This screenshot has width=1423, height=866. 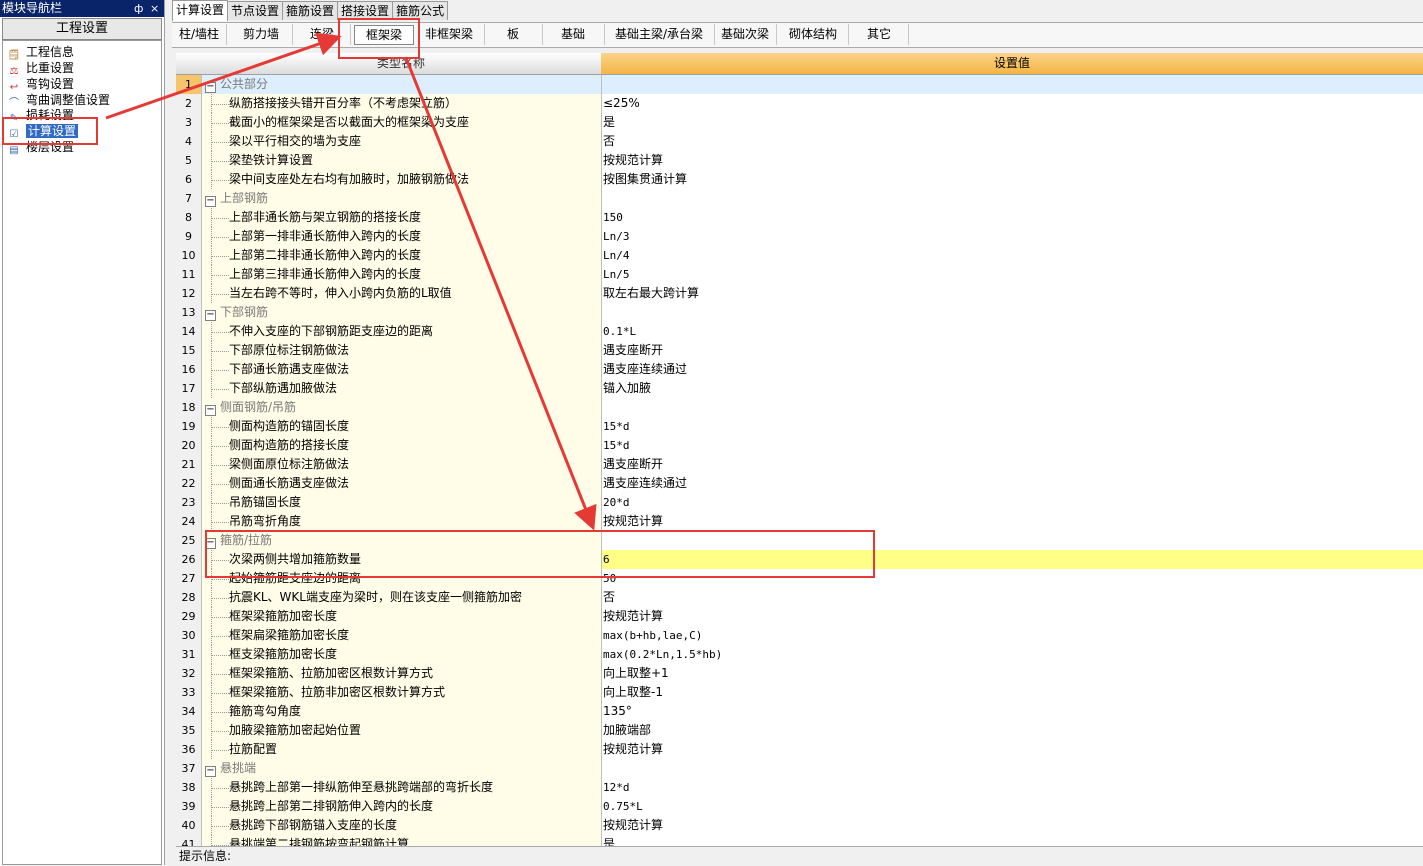 I want to click on subtab-0: 柱/墙柱, so click(x=199, y=34).